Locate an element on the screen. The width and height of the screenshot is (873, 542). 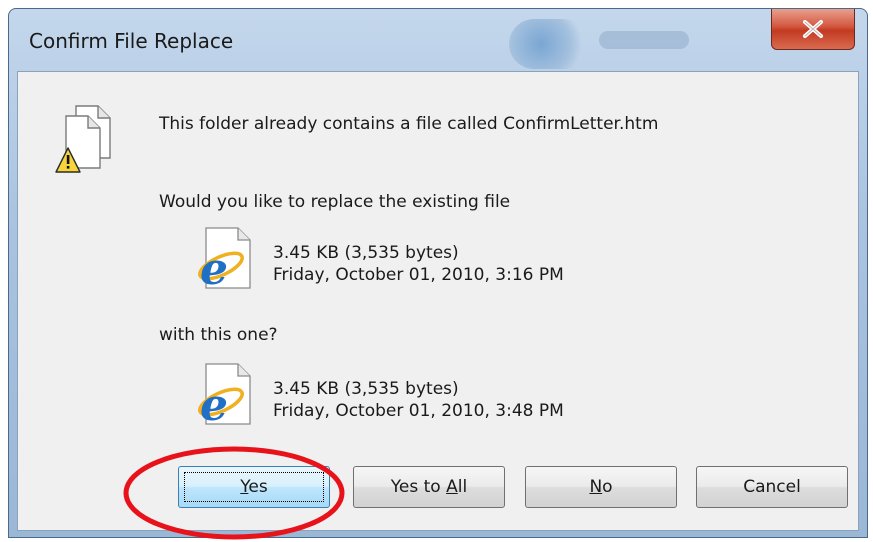
cancel-button: Cancel is located at coordinates (772, 487).